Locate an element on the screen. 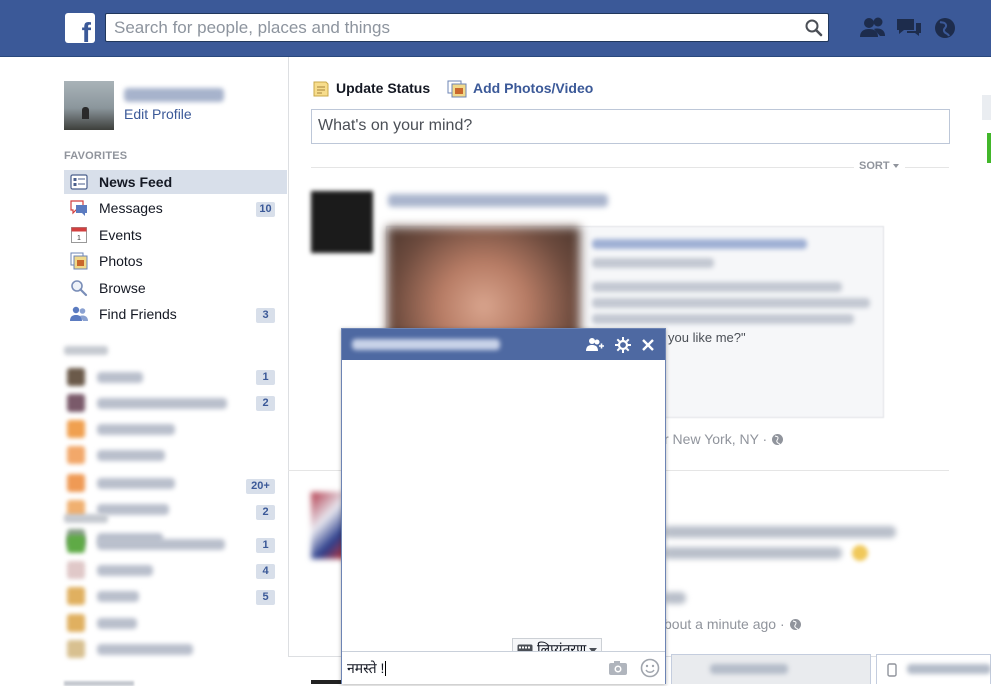 Image resolution: width=991 pixels, height=686 pixels. status-input is located at coordinates (618, 126).